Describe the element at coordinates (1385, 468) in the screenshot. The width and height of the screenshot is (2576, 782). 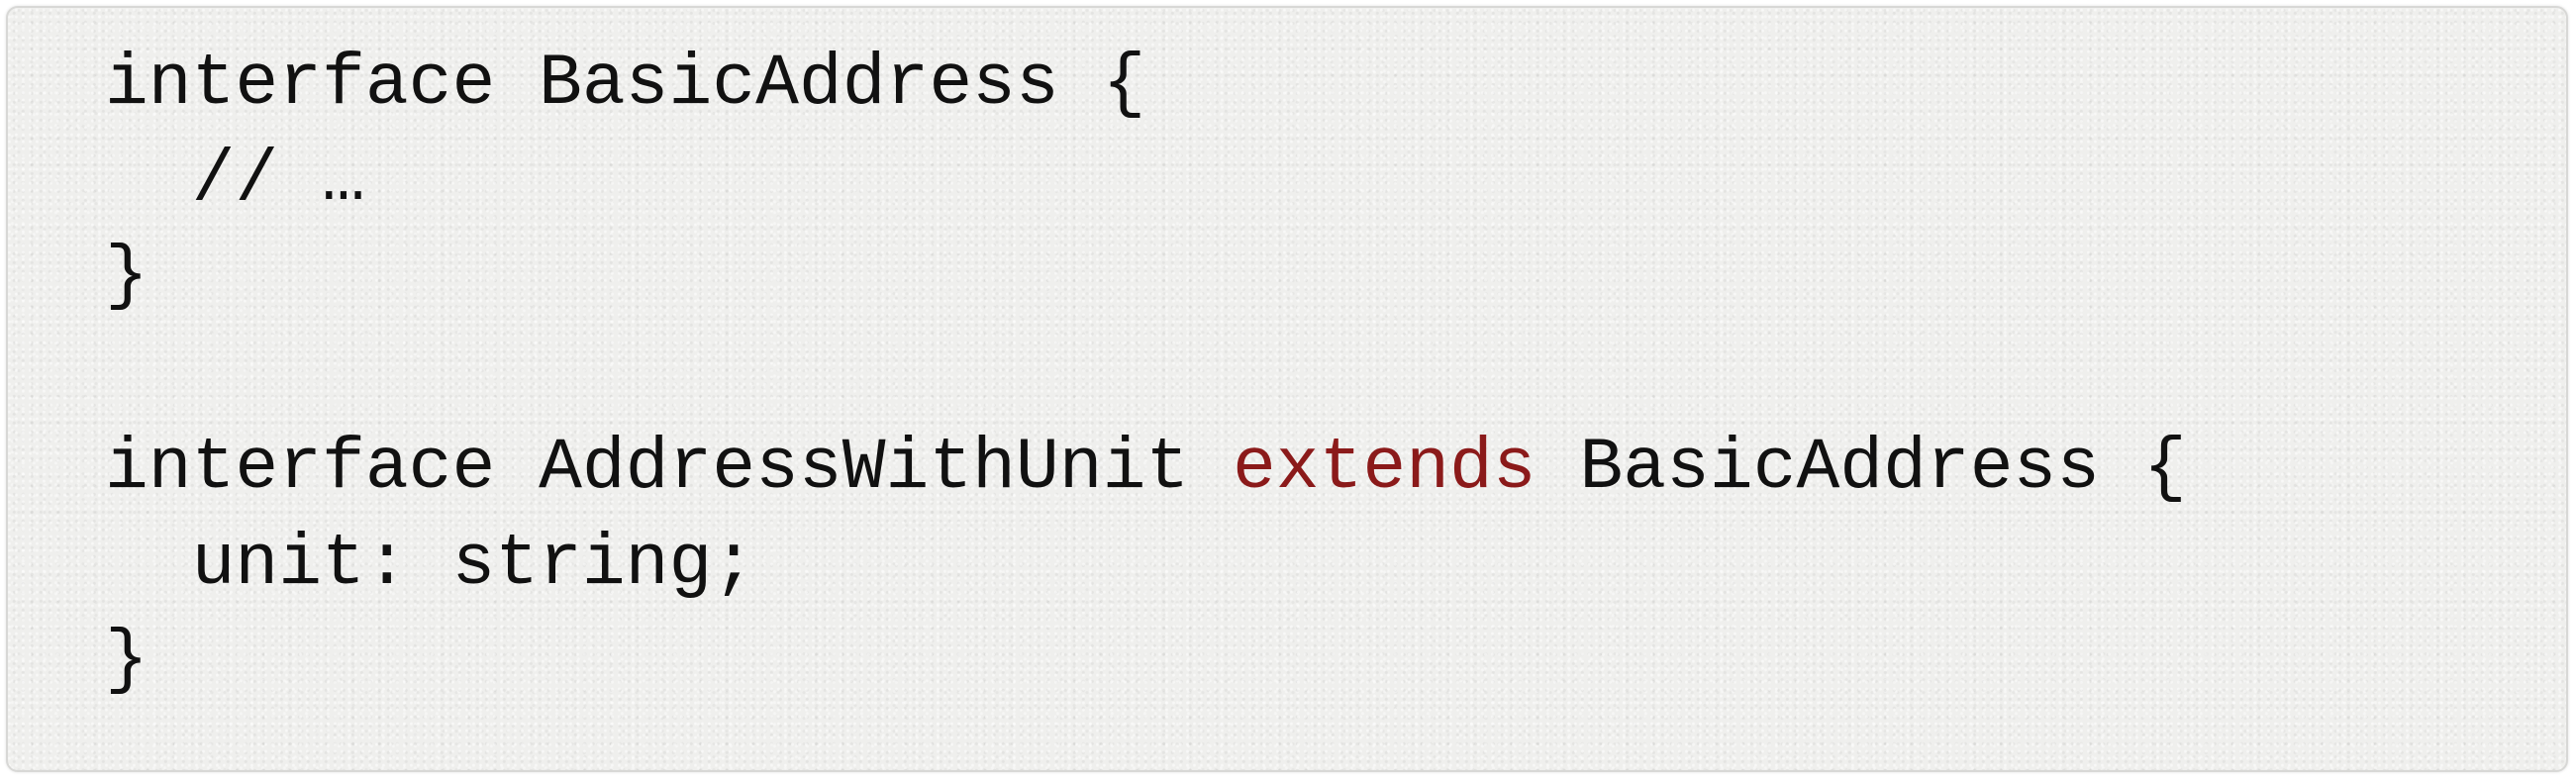
I see `extends-keyword: extends` at that location.